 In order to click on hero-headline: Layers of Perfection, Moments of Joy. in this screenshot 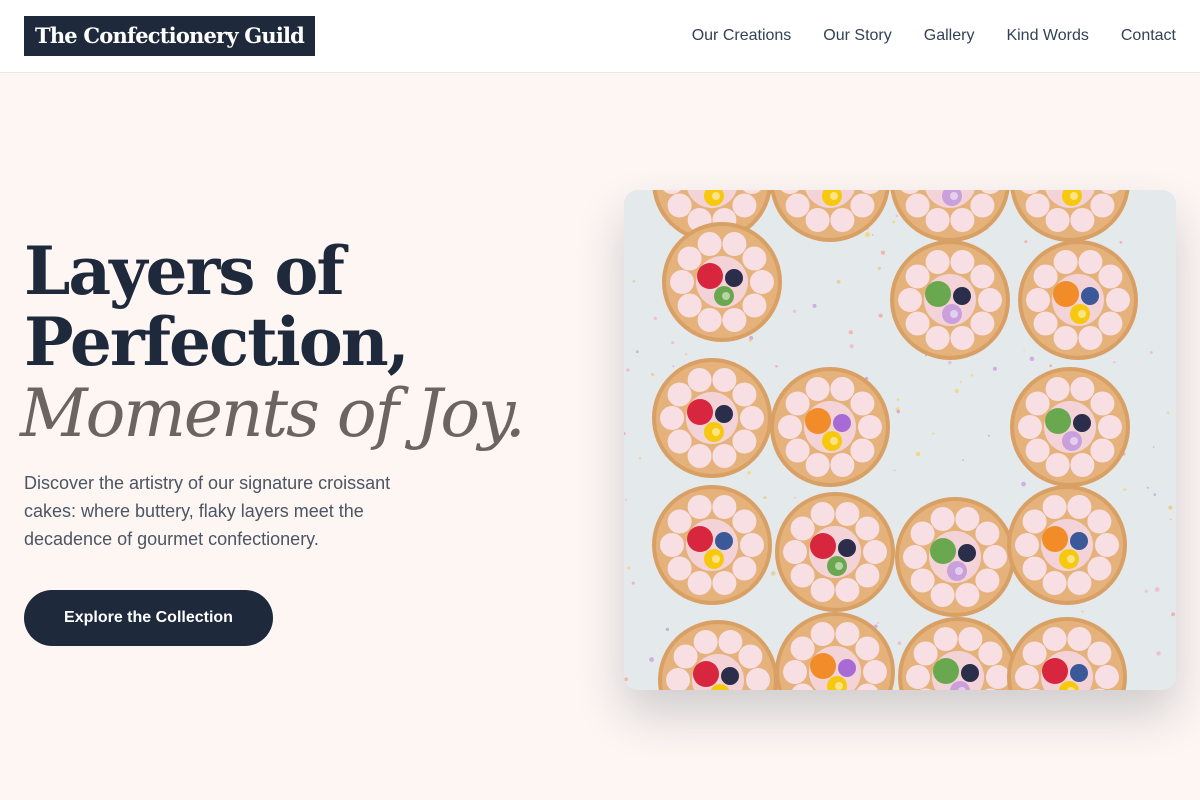, I will do `click(302, 341)`.